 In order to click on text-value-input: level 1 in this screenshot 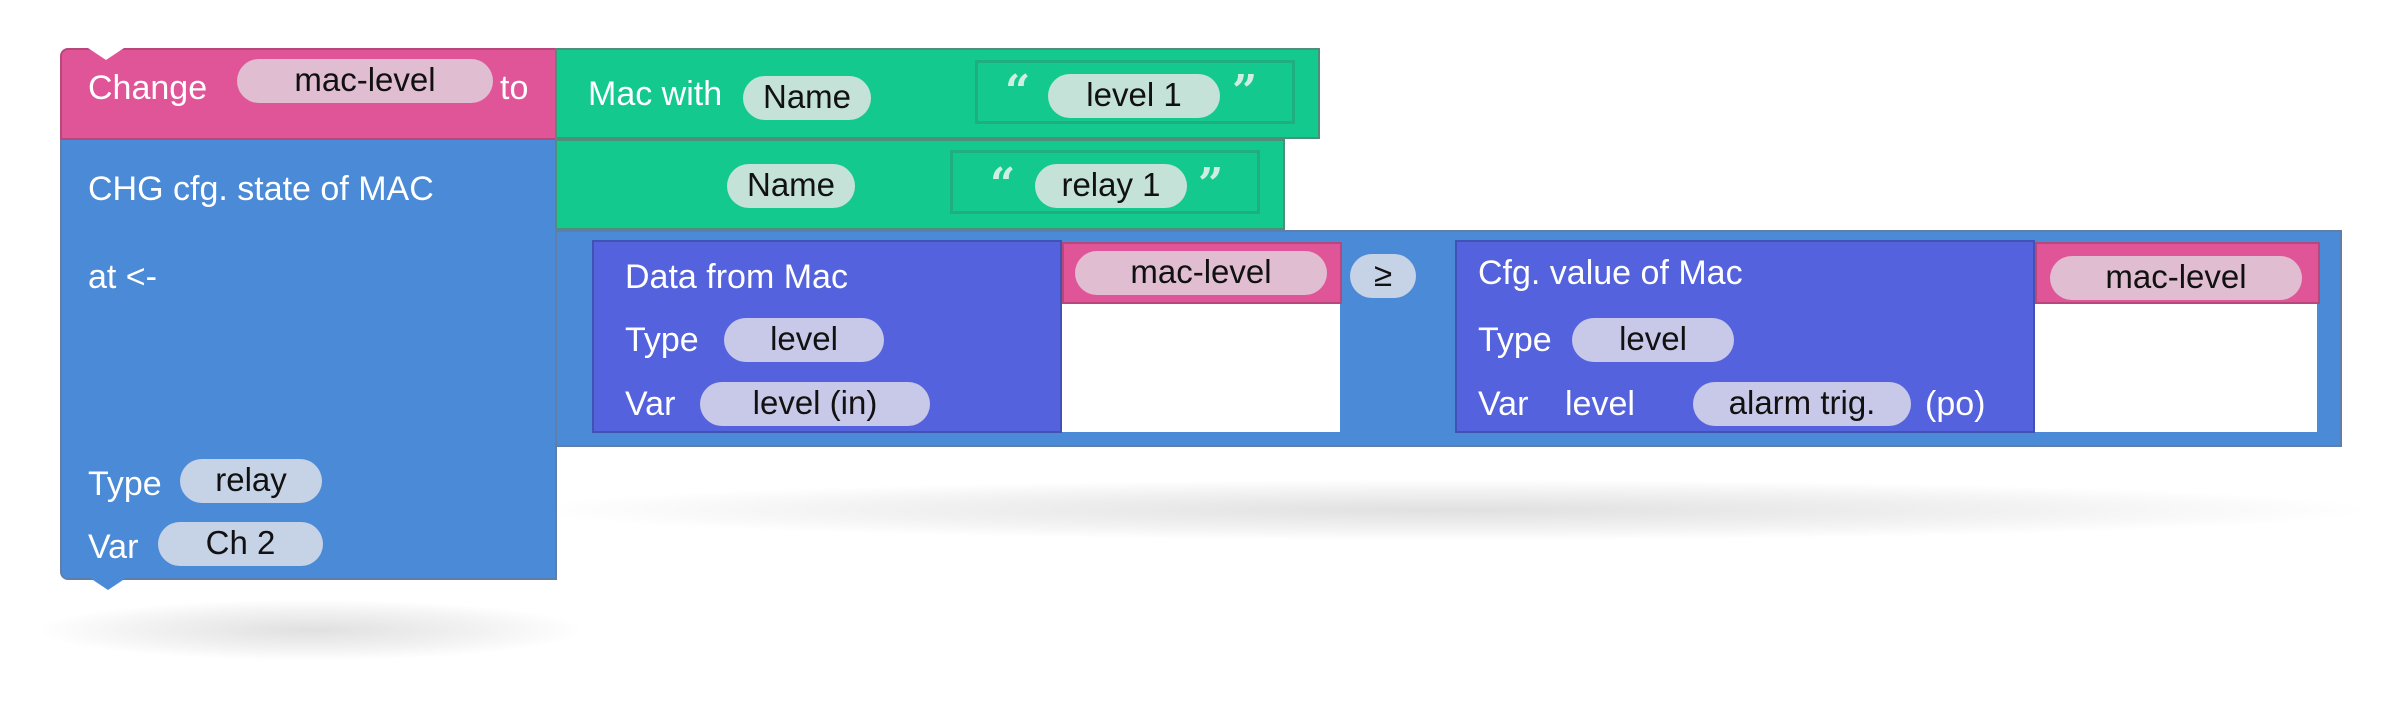, I will do `click(1134, 96)`.